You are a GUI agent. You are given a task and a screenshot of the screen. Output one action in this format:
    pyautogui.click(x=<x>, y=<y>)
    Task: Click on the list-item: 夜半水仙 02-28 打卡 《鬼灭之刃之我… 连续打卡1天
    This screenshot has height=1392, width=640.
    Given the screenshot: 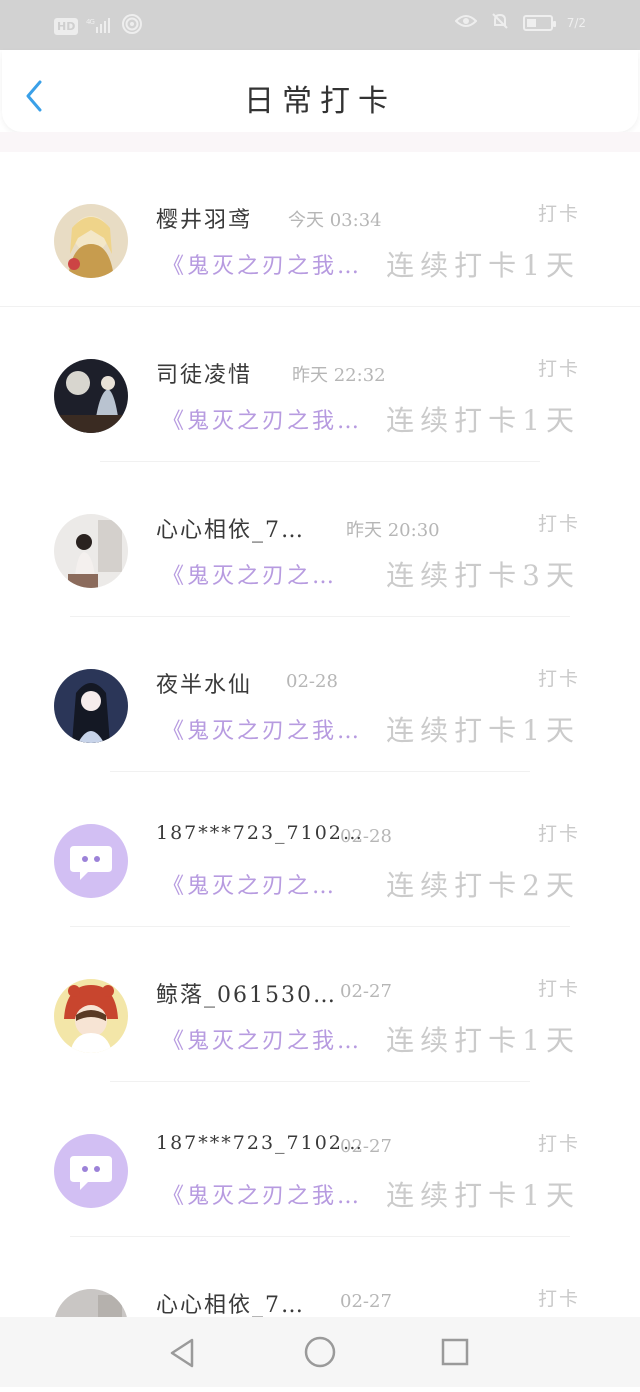 What is the action you would take?
    pyautogui.click(x=320, y=694)
    